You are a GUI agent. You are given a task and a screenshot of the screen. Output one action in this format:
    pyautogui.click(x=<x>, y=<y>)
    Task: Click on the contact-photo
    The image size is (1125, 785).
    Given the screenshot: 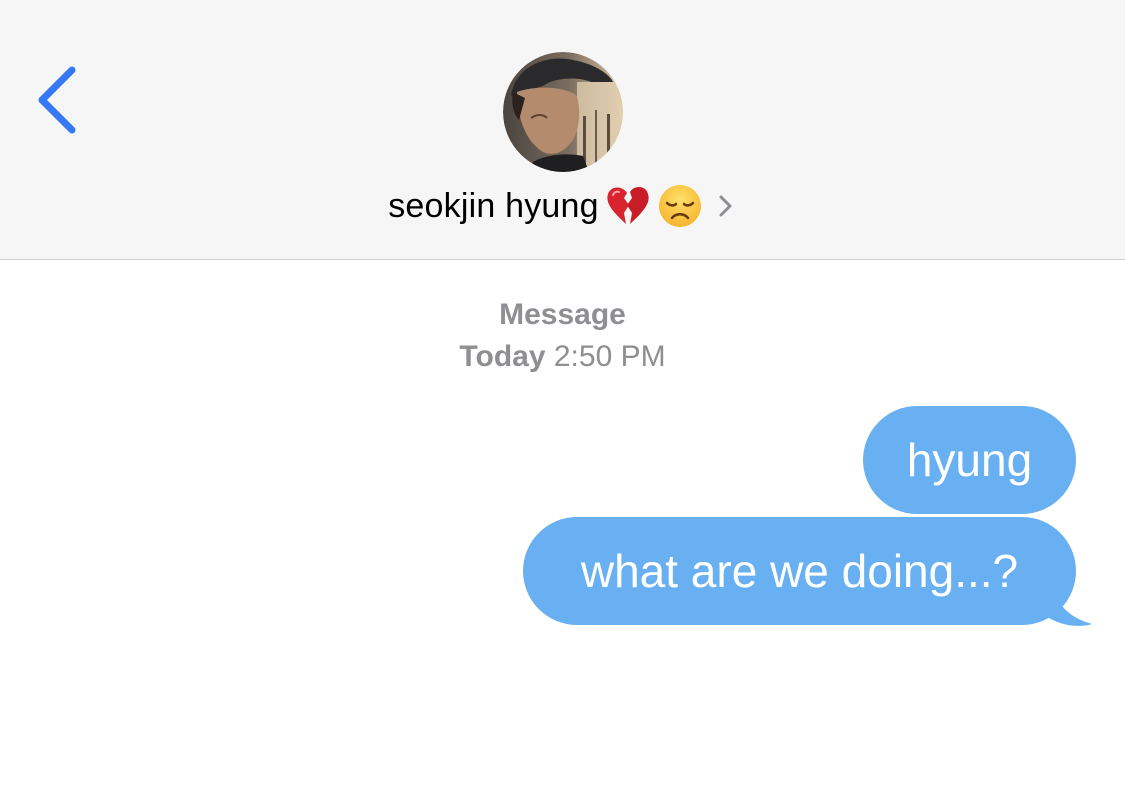 What is the action you would take?
    pyautogui.click(x=563, y=112)
    